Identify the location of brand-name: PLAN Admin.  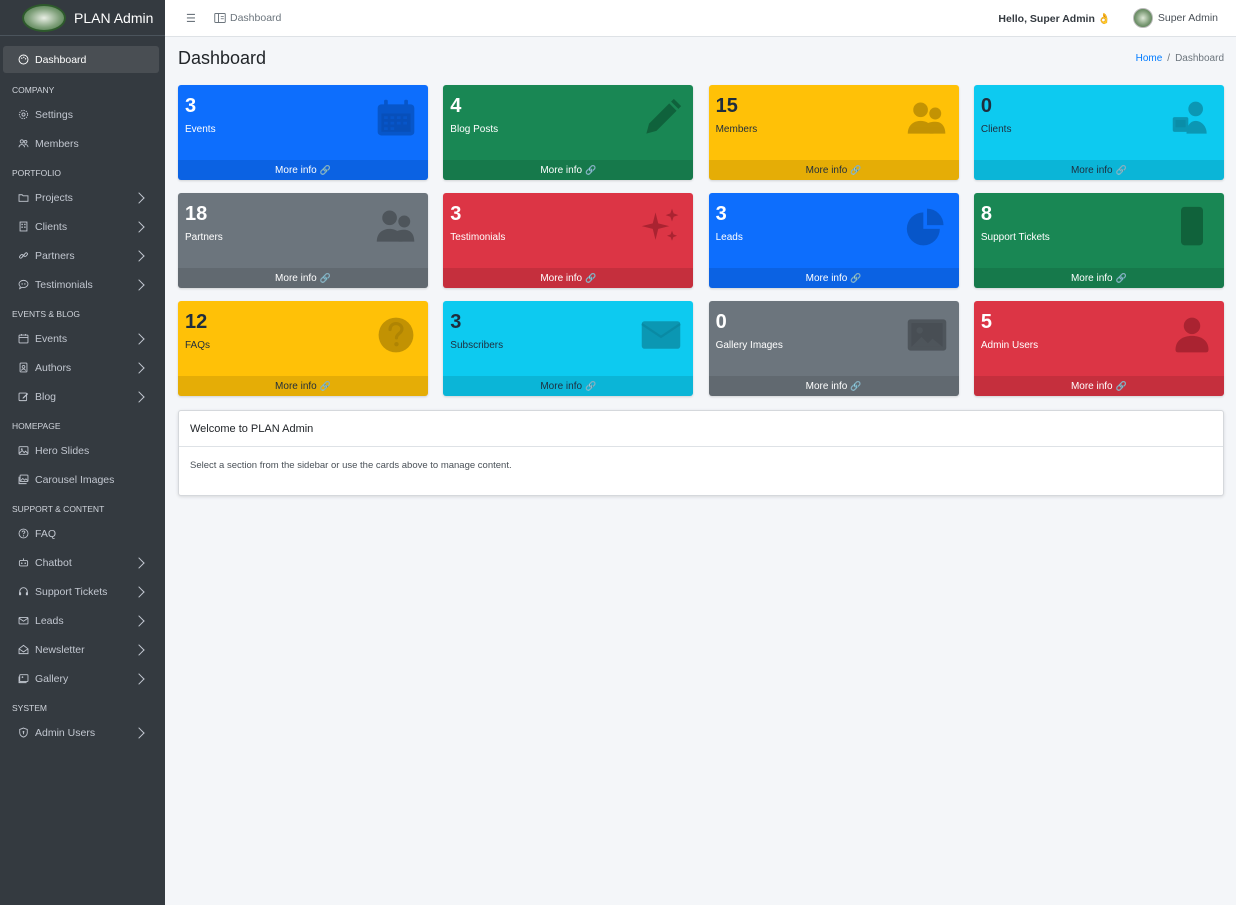
(114, 17).